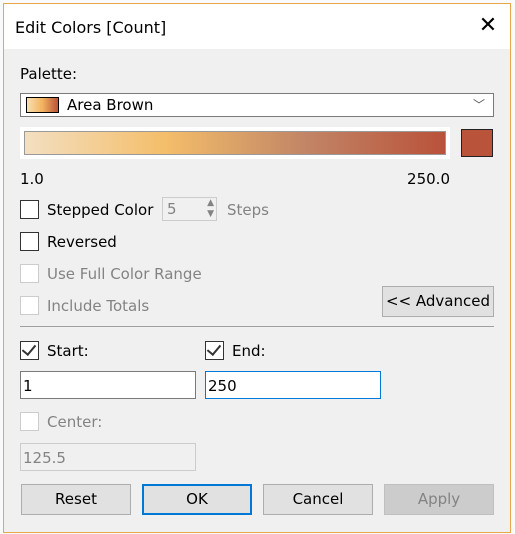  What do you see at coordinates (110, 105) in the screenshot?
I see `palette-selected: Area Brown` at bounding box center [110, 105].